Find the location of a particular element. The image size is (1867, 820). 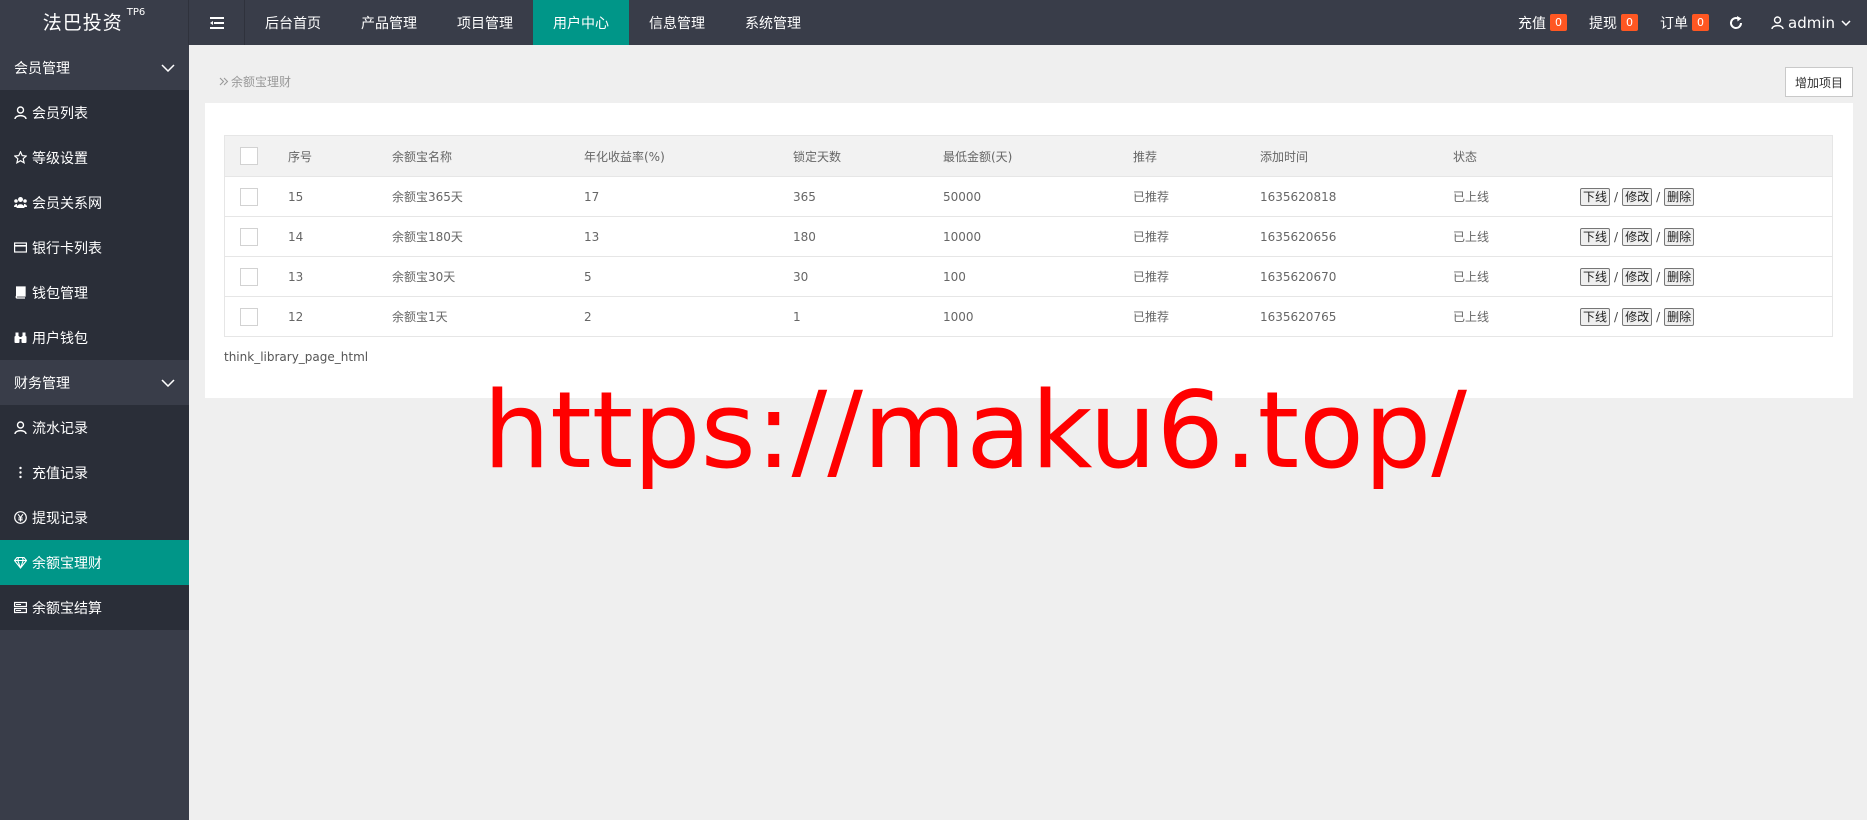

cell-rate: 5 is located at coordinates (588, 276).